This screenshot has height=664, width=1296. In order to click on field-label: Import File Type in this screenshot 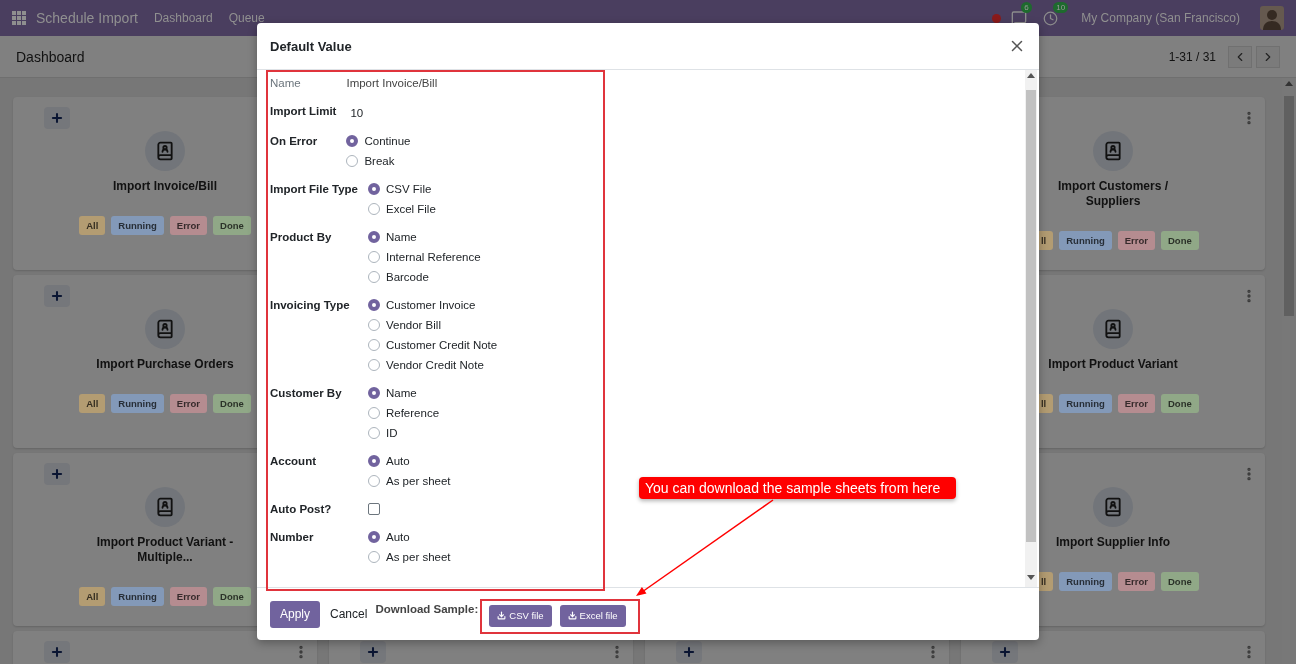, I will do `click(314, 189)`.